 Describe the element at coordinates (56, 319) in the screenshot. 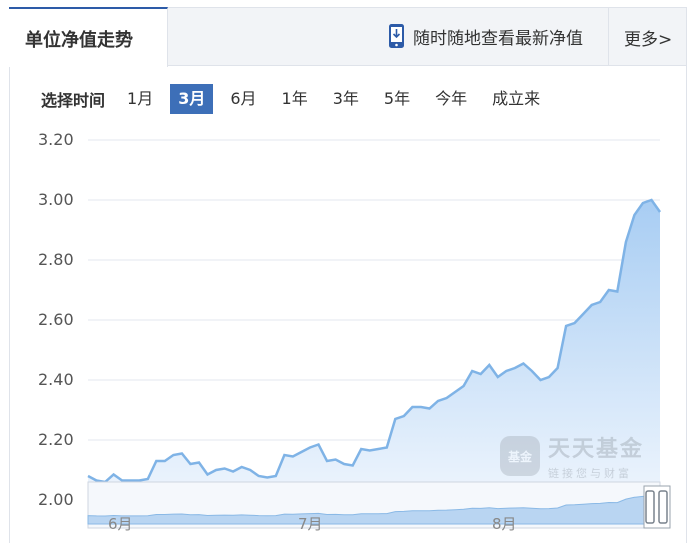

I see `y-tick-label: 2.60` at that location.